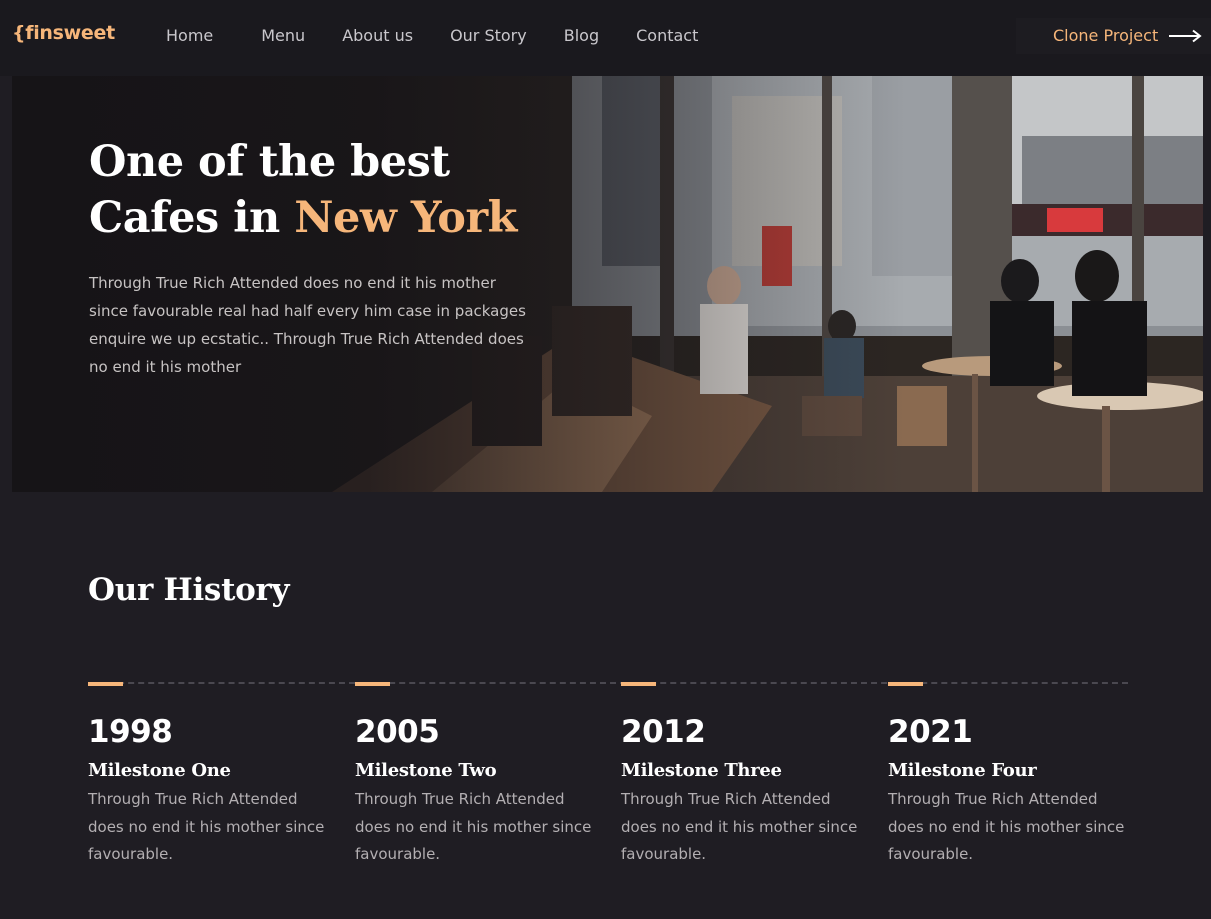 The height and width of the screenshot is (919, 1211). I want to click on timeline-line, so click(608, 683).